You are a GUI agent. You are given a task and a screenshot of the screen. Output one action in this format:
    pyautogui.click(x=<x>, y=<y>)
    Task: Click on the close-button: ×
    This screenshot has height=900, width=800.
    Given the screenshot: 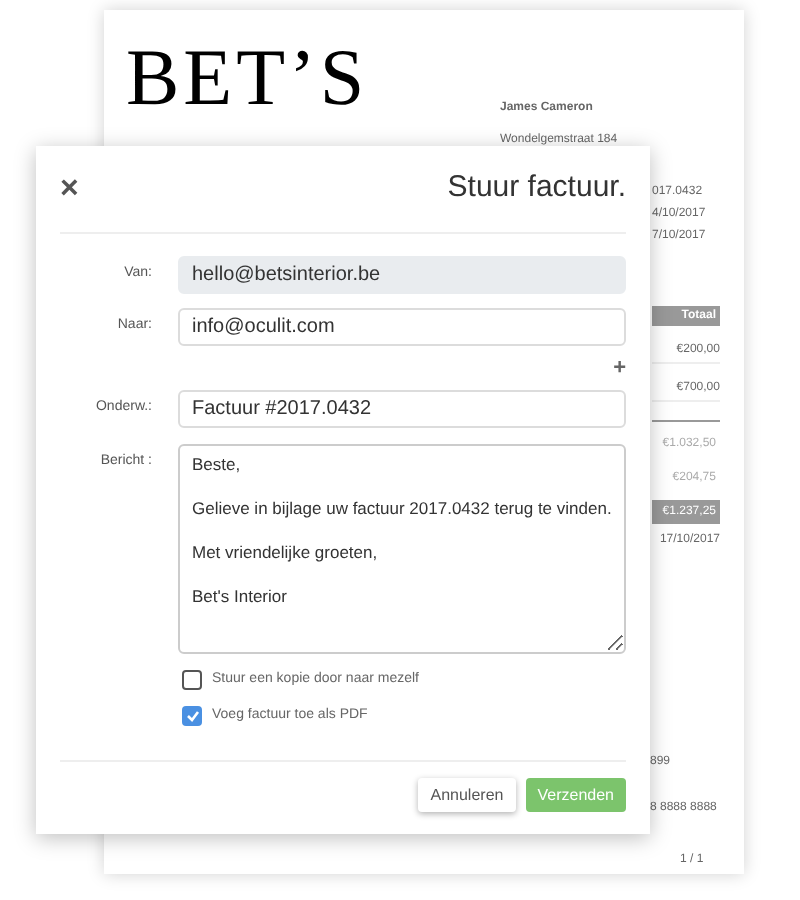 What is the action you would take?
    pyautogui.click(x=69, y=189)
    